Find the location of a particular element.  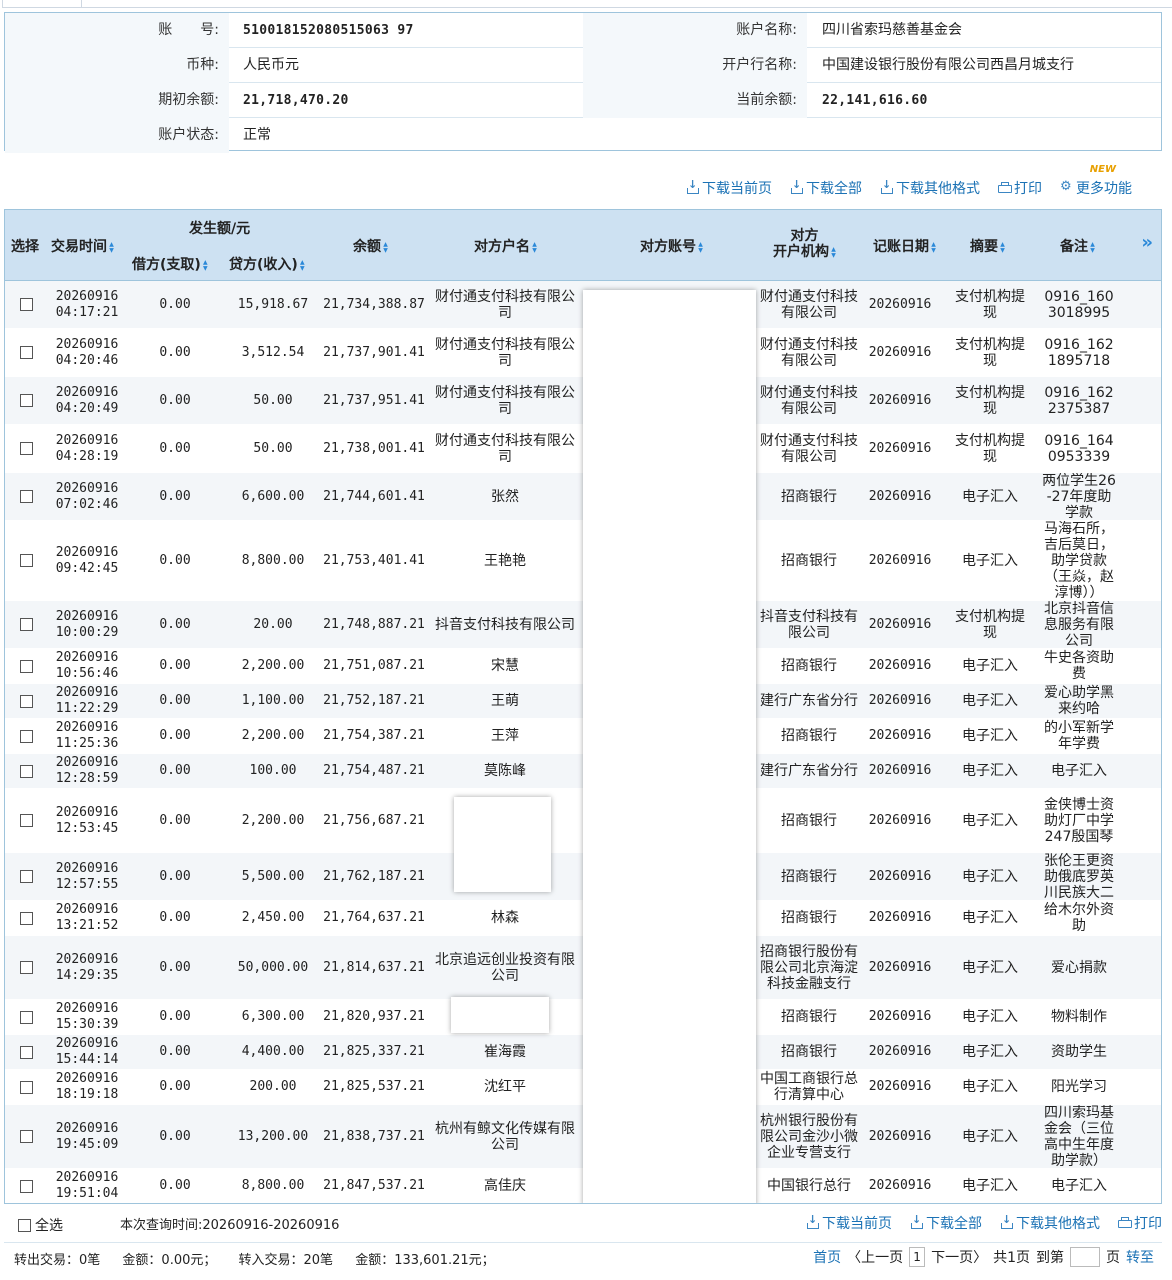

cell-summary: 电子汇入 is located at coordinates (990, 1186).